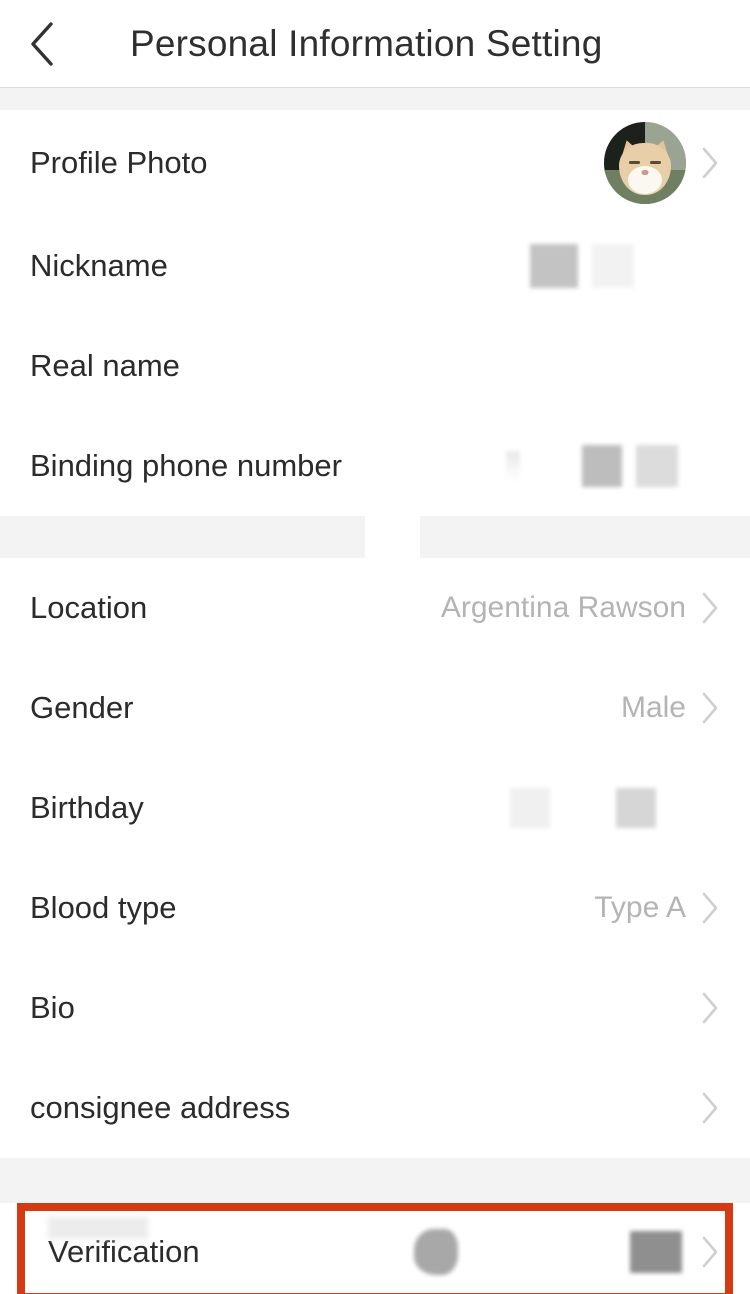  I want to click on row-label: Blood type, so click(103, 907).